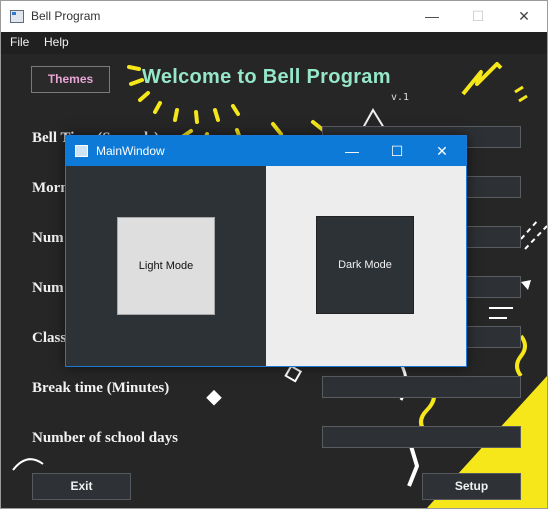  What do you see at coordinates (81, 486) in the screenshot?
I see `exit-button: Exit` at bounding box center [81, 486].